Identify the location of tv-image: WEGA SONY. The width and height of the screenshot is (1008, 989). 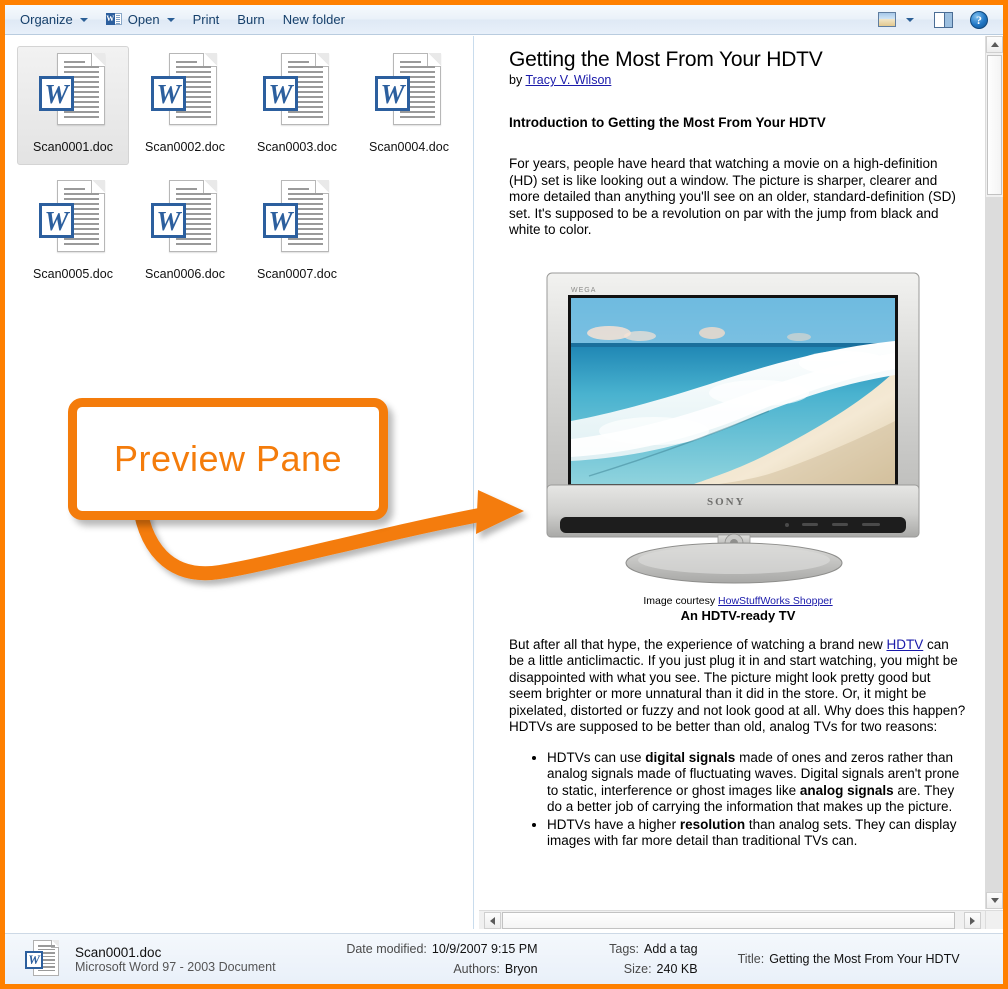
(738, 430).